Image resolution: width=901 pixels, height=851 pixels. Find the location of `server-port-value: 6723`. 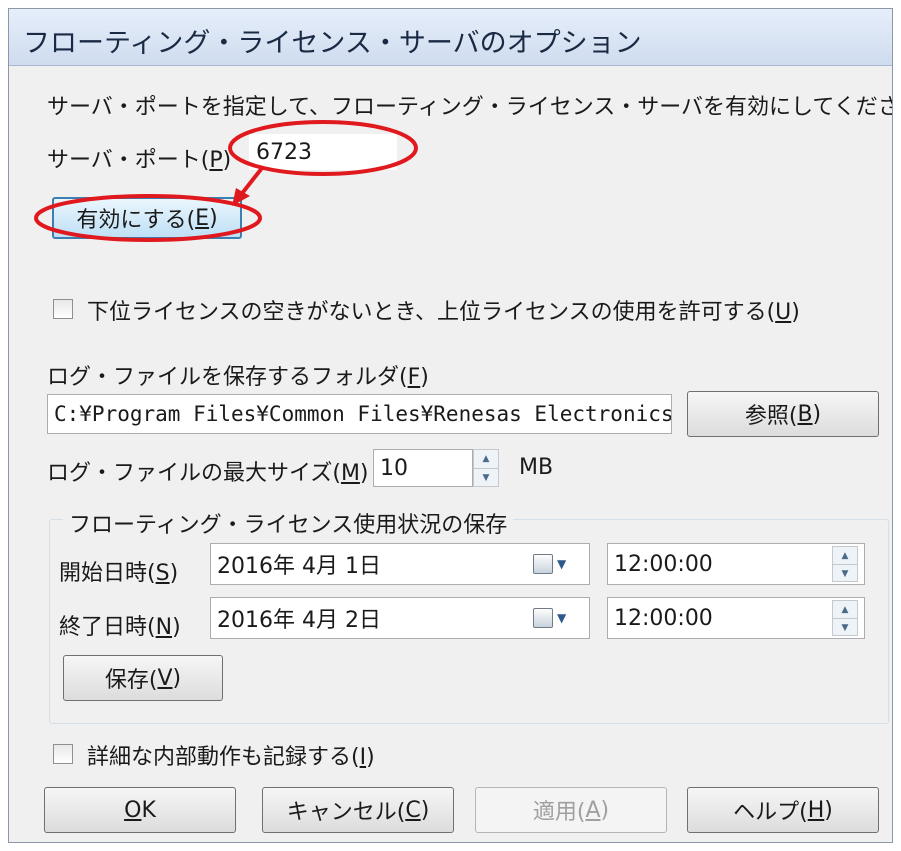

server-port-value: 6723 is located at coordinates (284, 152).